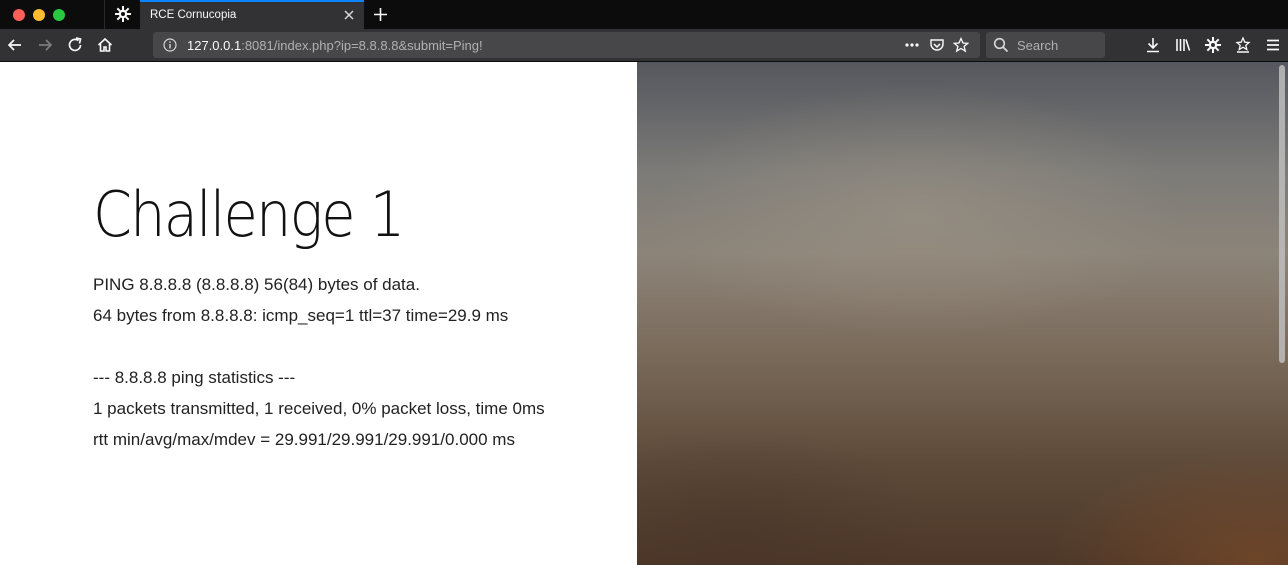 This screenshot has width=1288, height=565. Describe the element at coordinates (912, 45) in the screenshot. I see `more-dots-icon` at that location.